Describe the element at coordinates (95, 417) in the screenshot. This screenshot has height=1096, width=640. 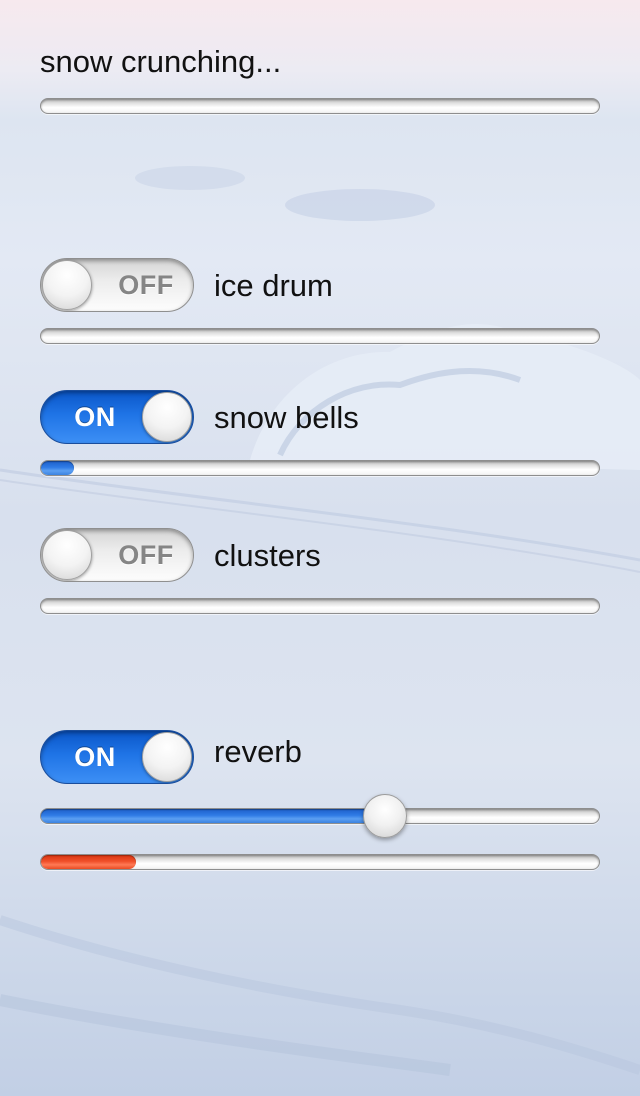
I see `snow-bells-switch-label: ON` at that location.